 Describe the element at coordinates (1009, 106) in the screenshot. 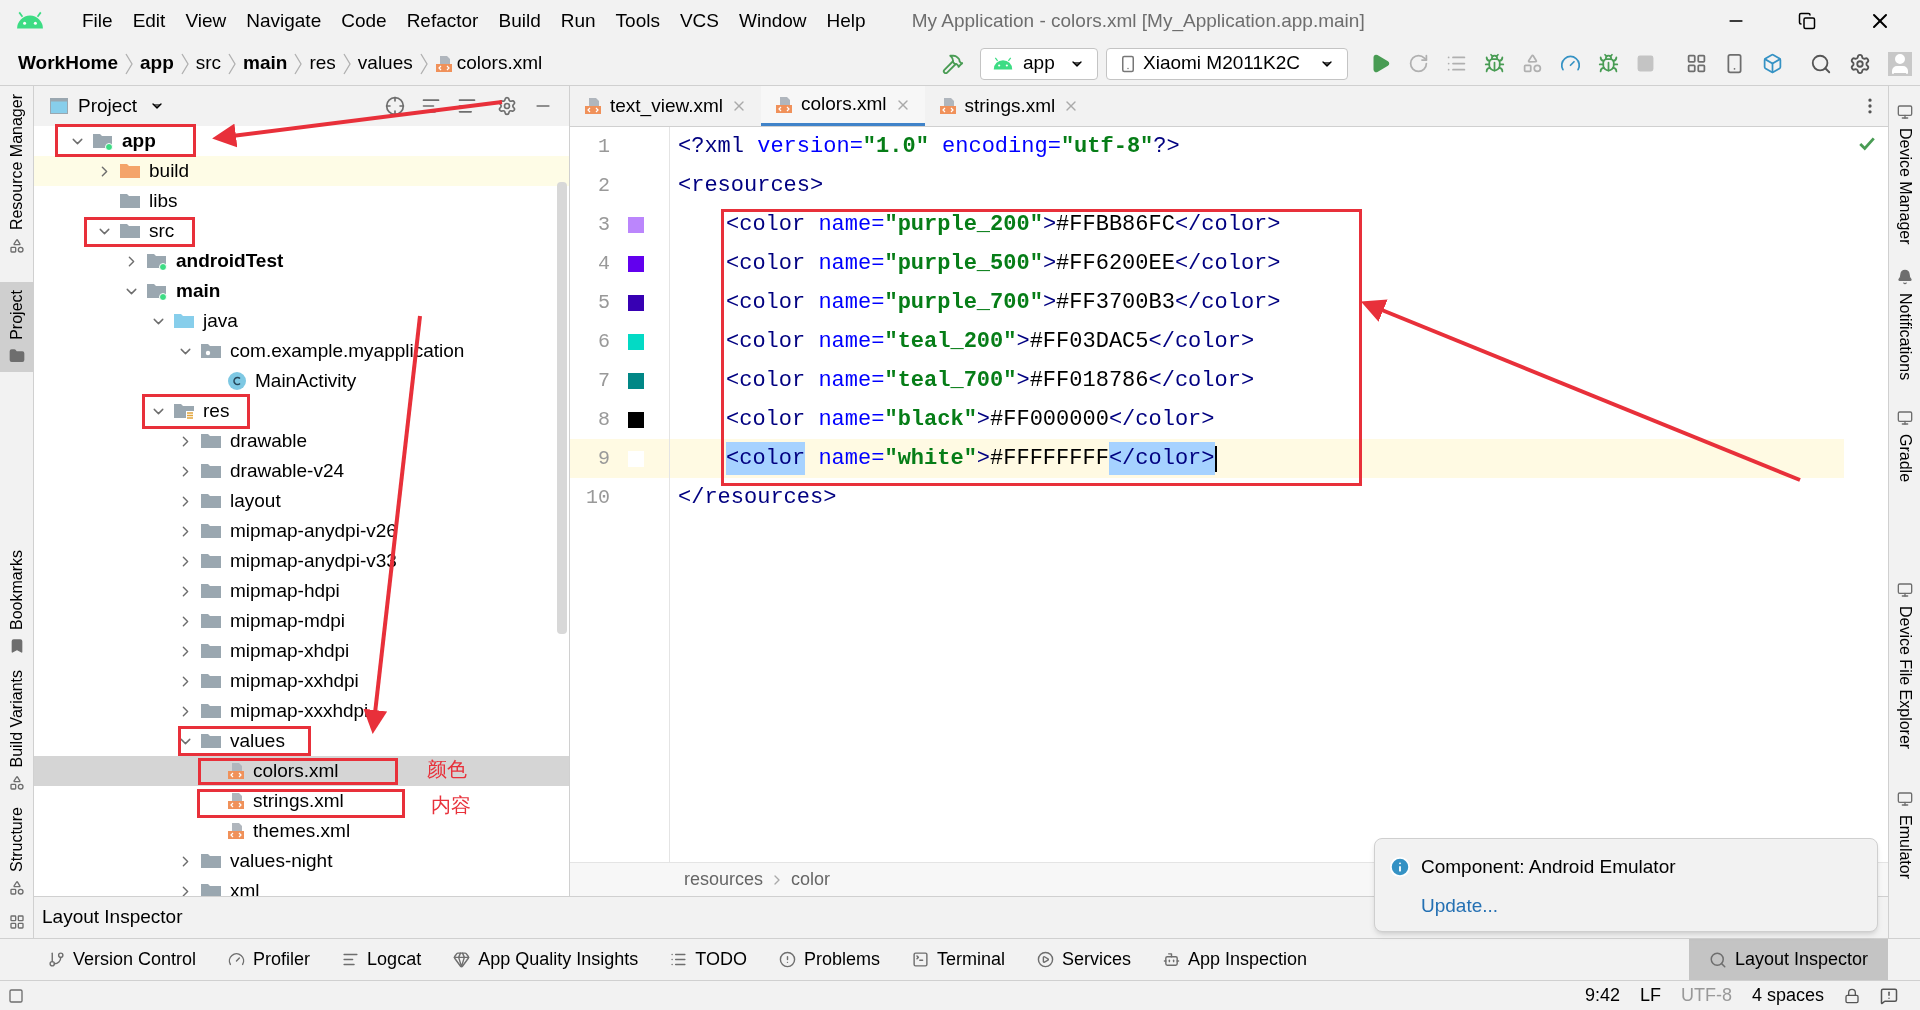

I see `editor-tab: strings.xml` at that location.